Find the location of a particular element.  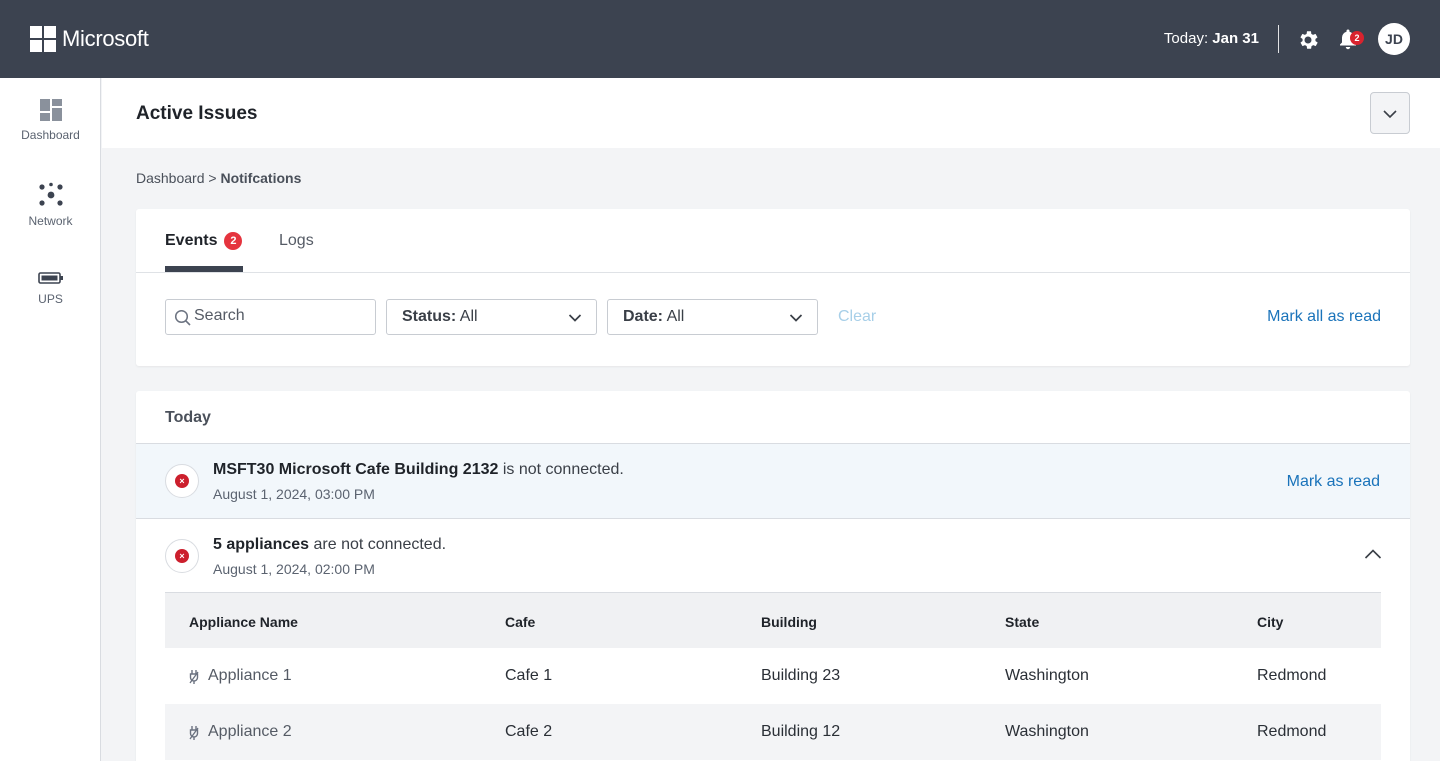

collapse-button is located at coordinates (1390, 113).